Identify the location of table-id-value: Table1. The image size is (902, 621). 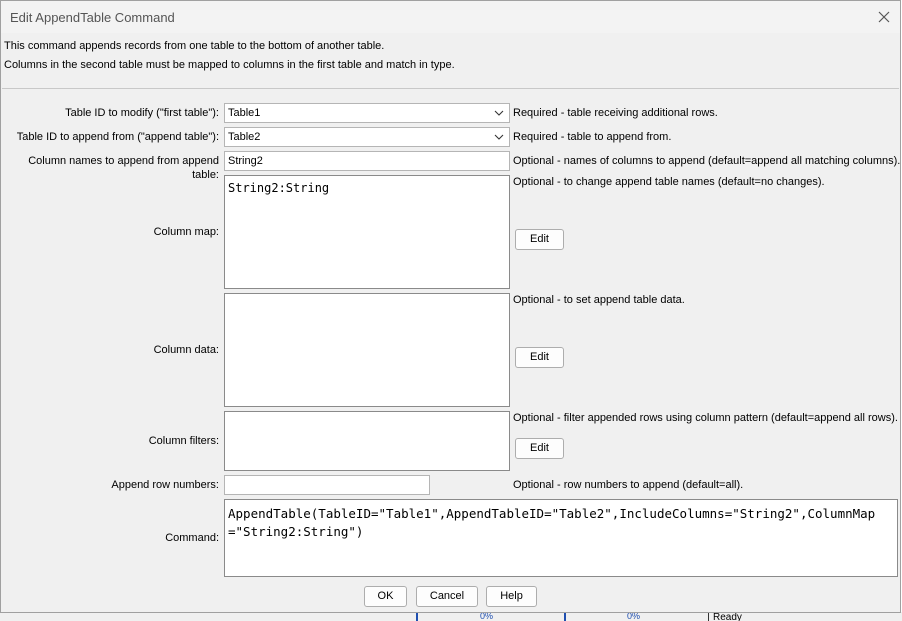
(244, 113).